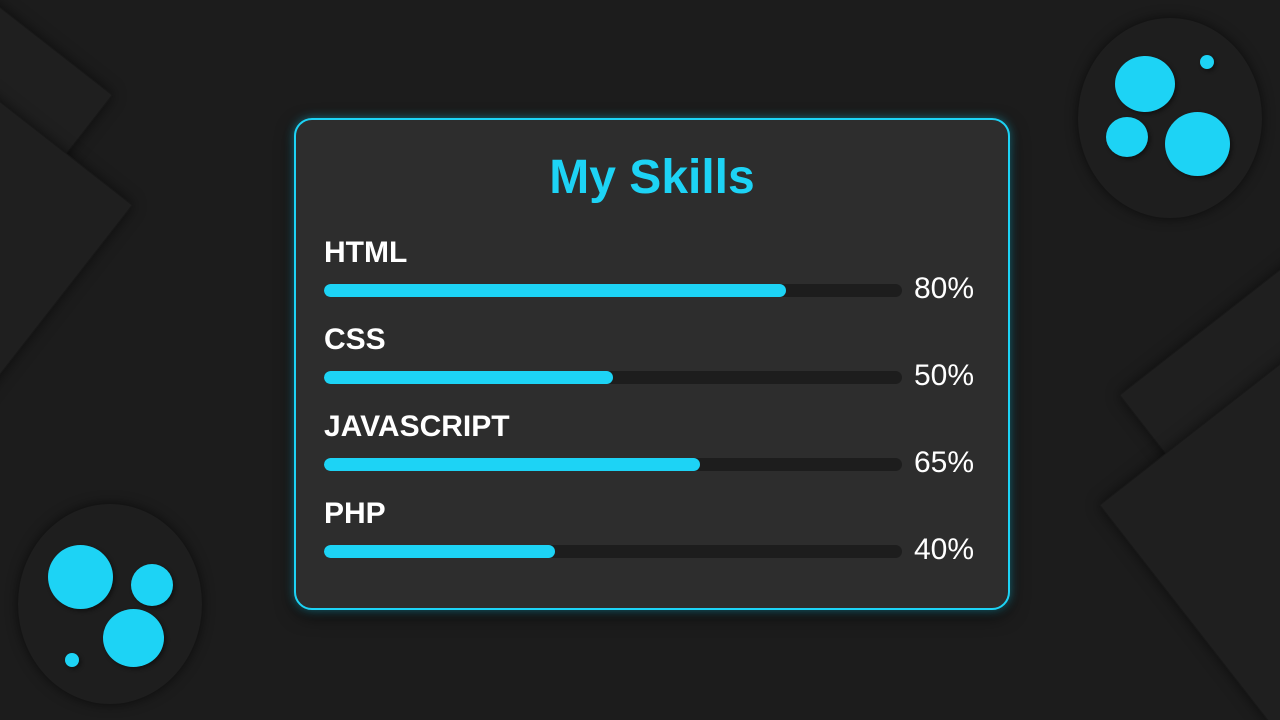 The height and width of the screenshot is (720, 1280). I want to click on skill-percent: 80%, so click(944, 288).